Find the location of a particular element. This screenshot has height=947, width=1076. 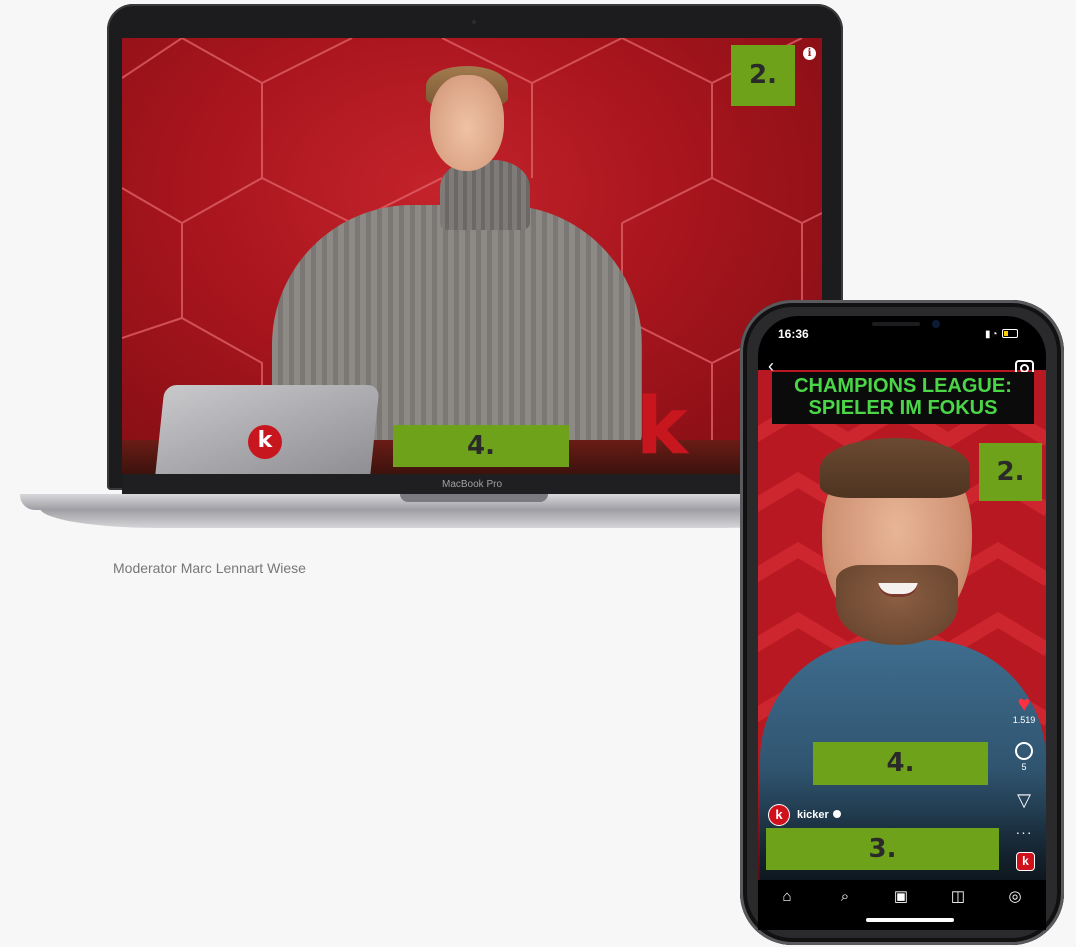

macbook-label: MacBook Pro is located at coordinates (472, 485).